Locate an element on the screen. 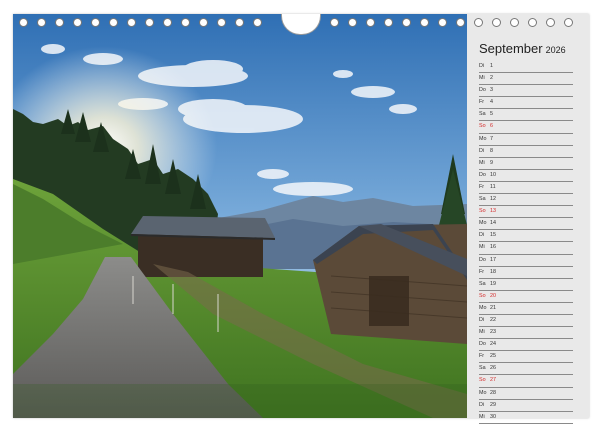 This screenshot has width=600, height=432. month-title: September 2026 is located at coordinates (522, 49).